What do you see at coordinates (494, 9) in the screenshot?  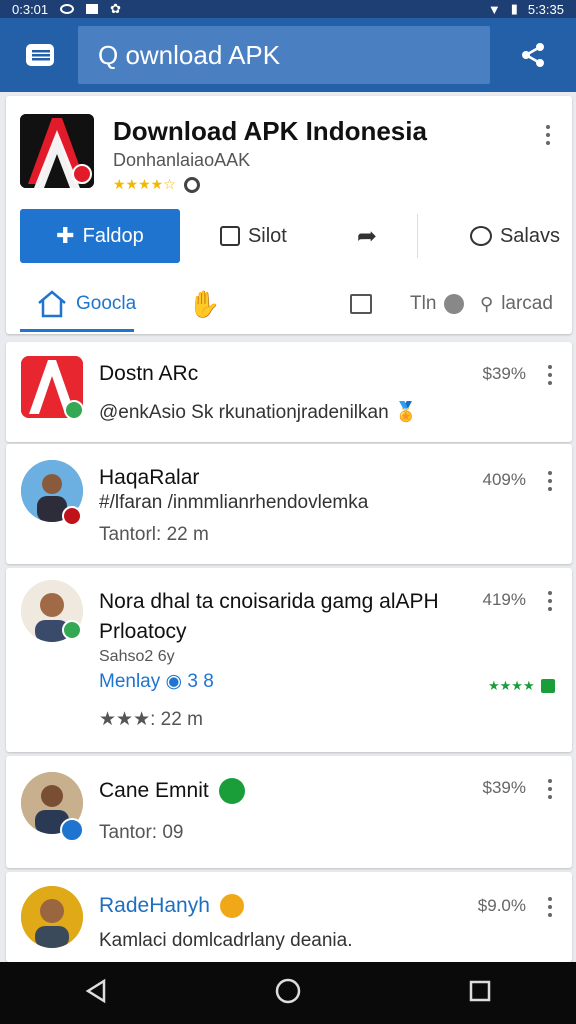 I see `wifi-icon: ▼` at bounding box center [494, 9].